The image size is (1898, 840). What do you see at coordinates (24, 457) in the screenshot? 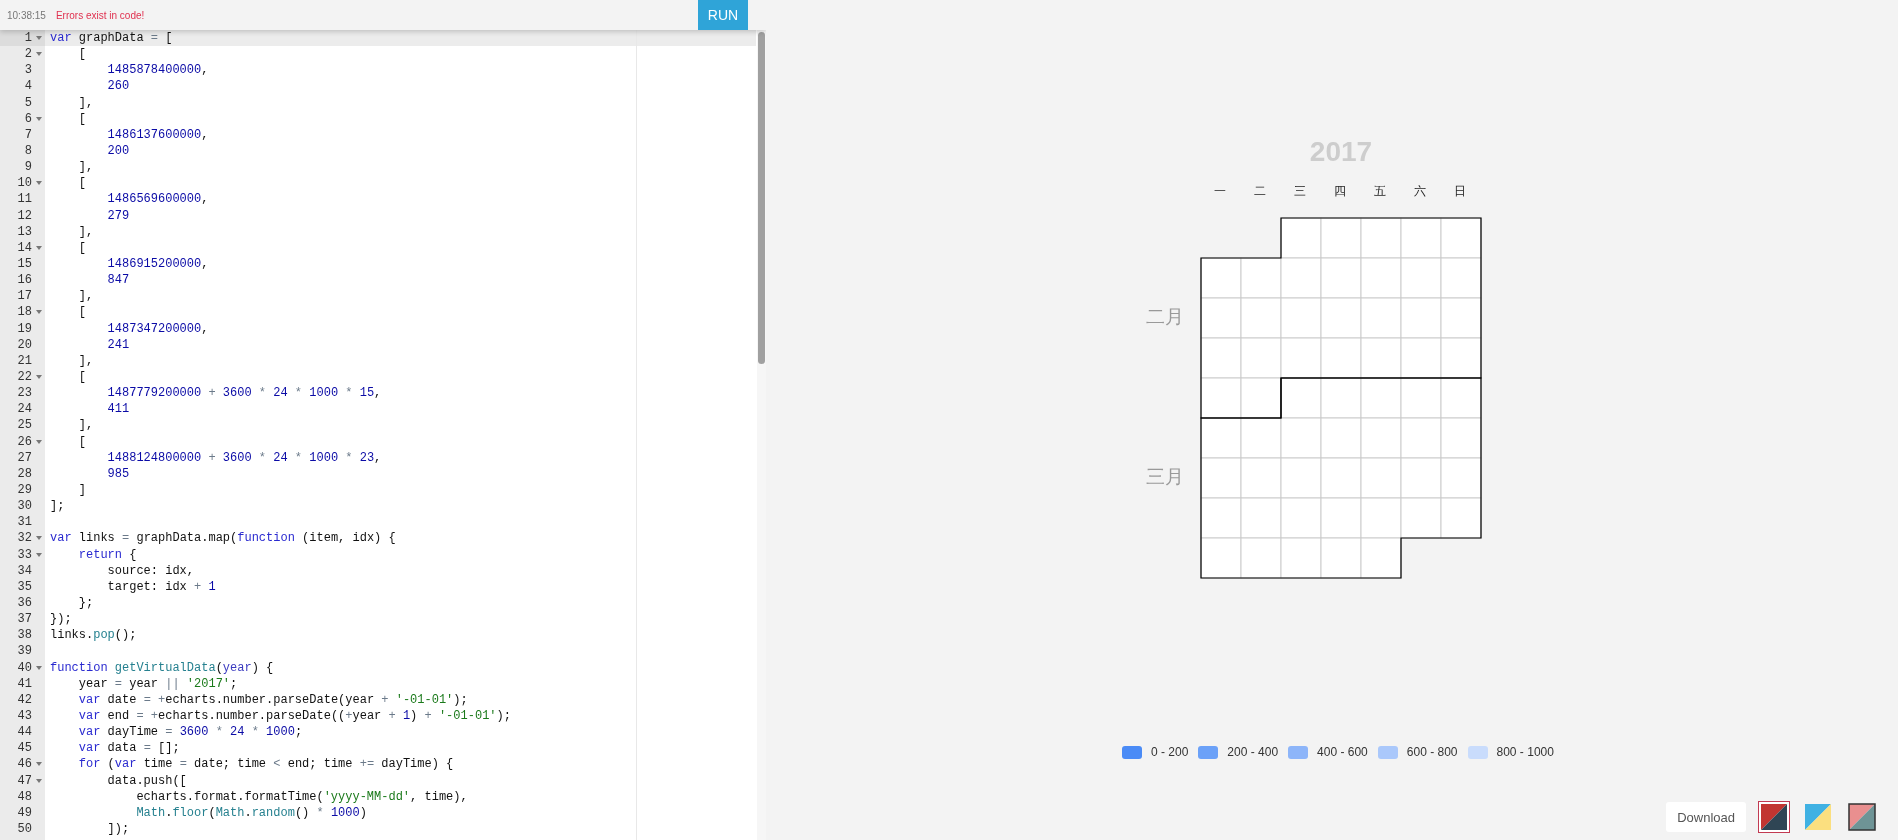
I see `line-number: 27` at bounding box center [24, 457].